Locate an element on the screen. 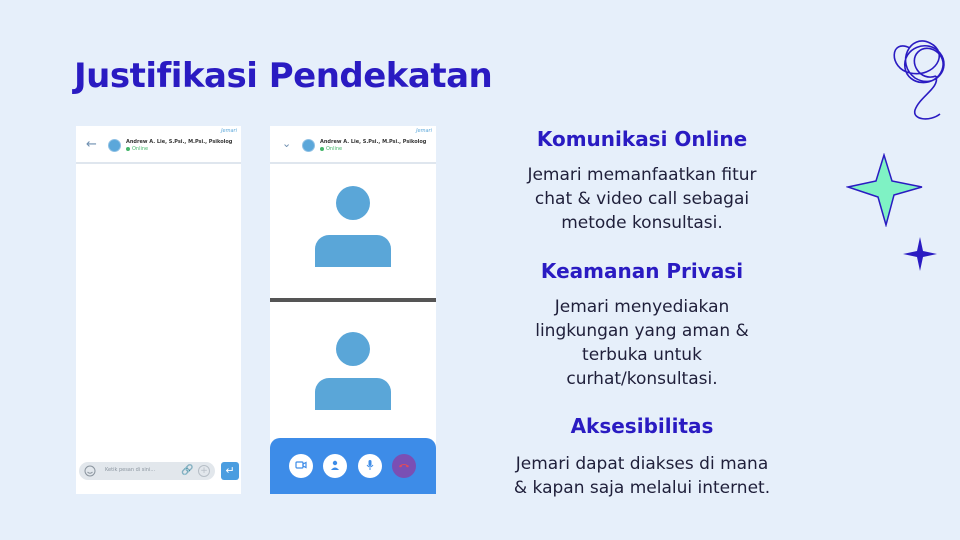  section-line: & kapan saja melalui internet. is located at coordinates (642, 488).